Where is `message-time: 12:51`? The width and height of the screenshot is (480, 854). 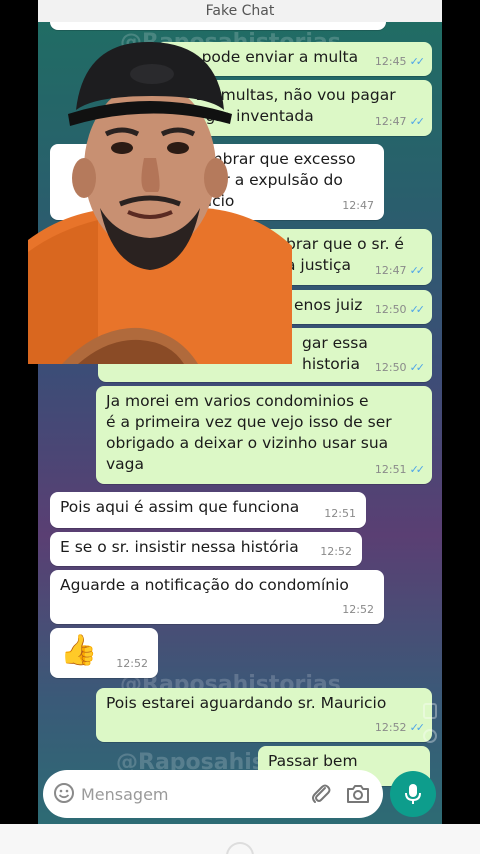
message-time: 12:51 is located at coordinates (340, 513).